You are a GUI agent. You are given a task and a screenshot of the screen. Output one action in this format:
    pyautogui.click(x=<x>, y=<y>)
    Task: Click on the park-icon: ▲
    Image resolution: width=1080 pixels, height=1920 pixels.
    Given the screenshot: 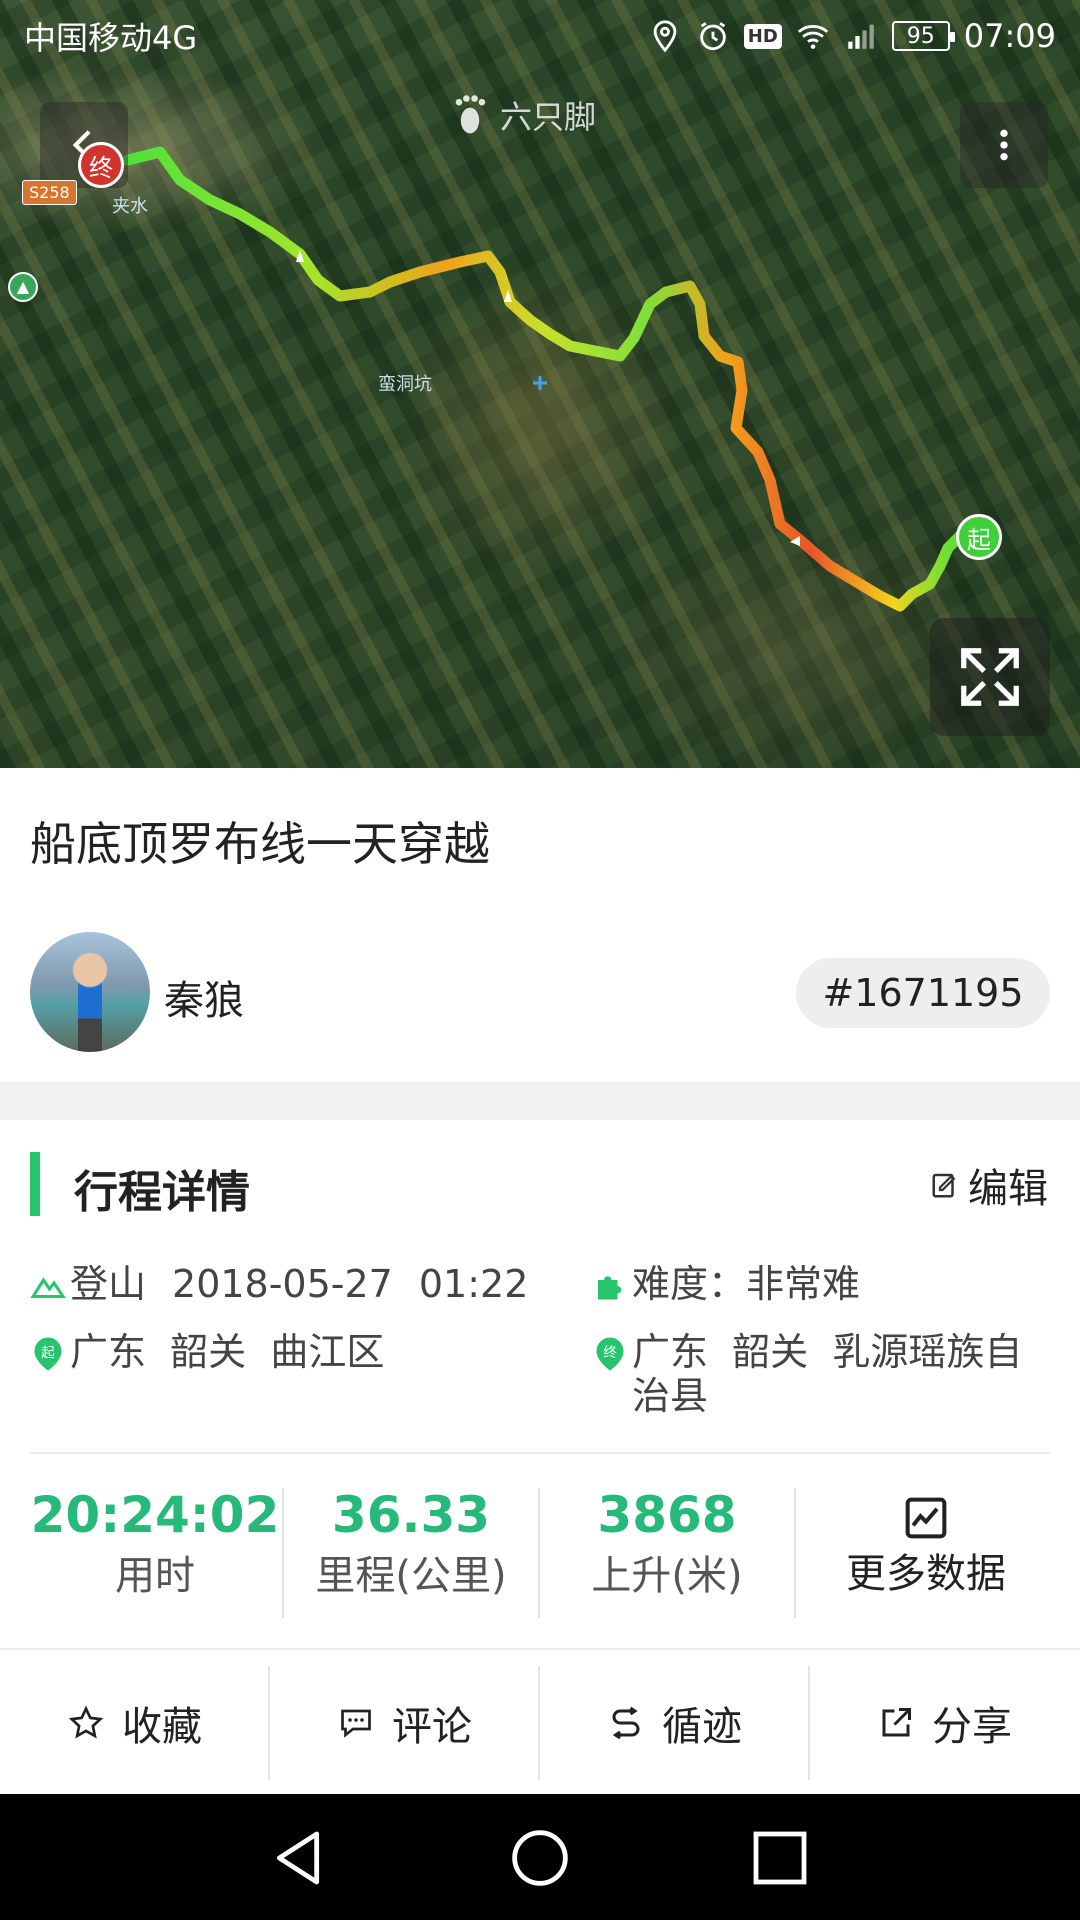 What is the action you would take?
    pyautogui.click(x=23, y=287)
    